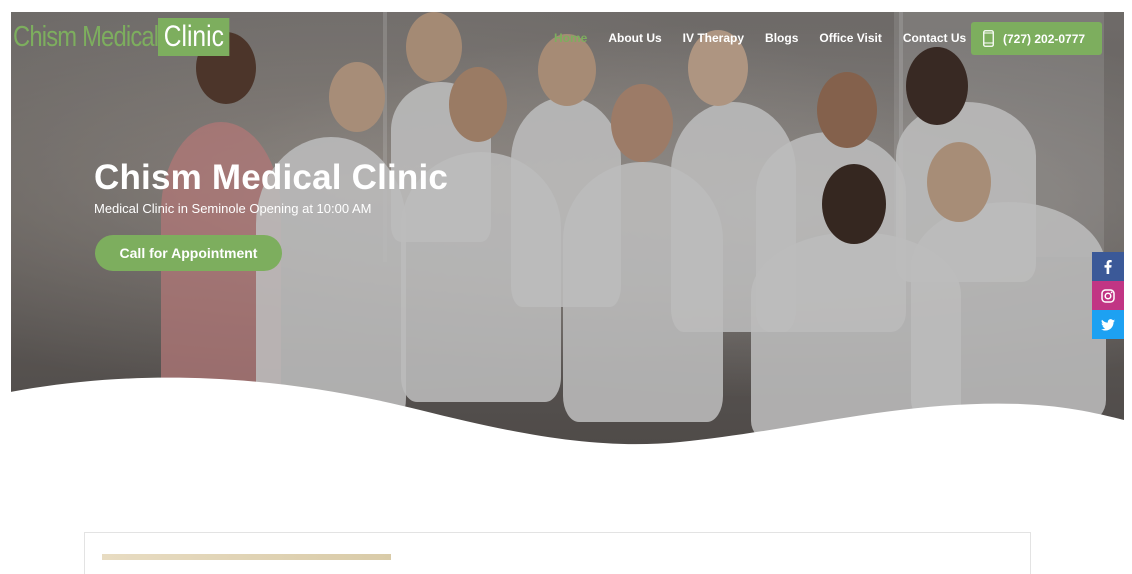  I want to click on logo-box-text: Clinic, so click(194, 37).